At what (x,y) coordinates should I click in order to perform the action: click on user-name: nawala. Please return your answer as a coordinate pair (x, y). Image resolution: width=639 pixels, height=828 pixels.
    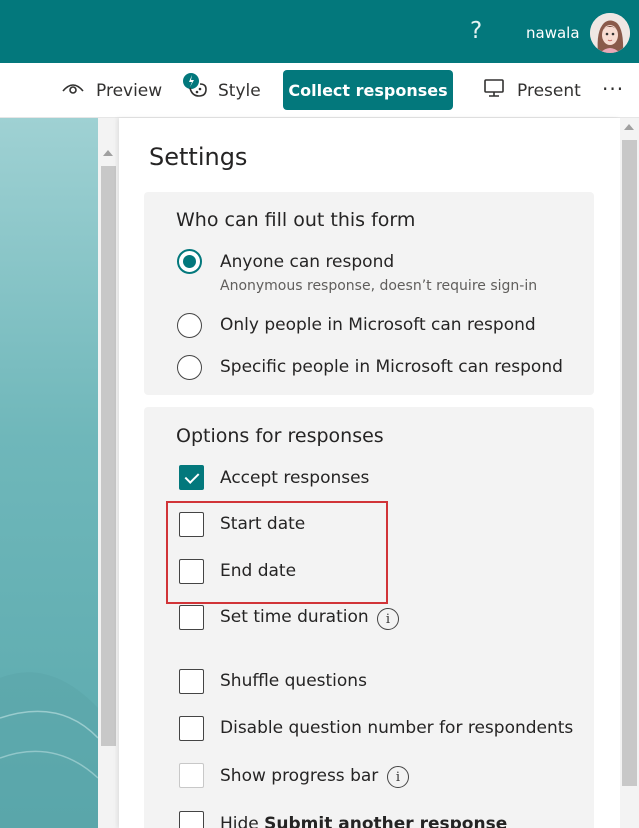
    Looking at the image, I should click on (553, 33).